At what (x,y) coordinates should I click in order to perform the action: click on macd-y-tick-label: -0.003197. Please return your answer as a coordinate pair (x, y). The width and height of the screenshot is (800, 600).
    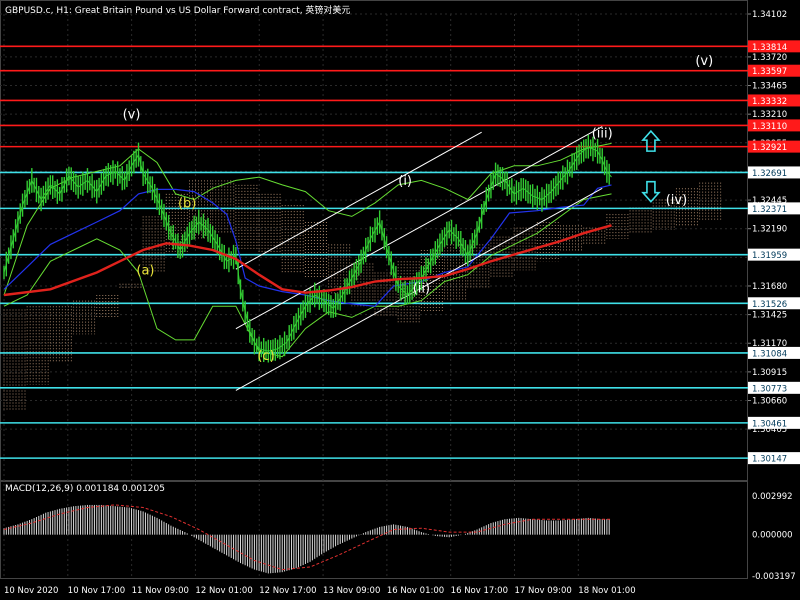
    Looking at the image, I should click on (774, 577).